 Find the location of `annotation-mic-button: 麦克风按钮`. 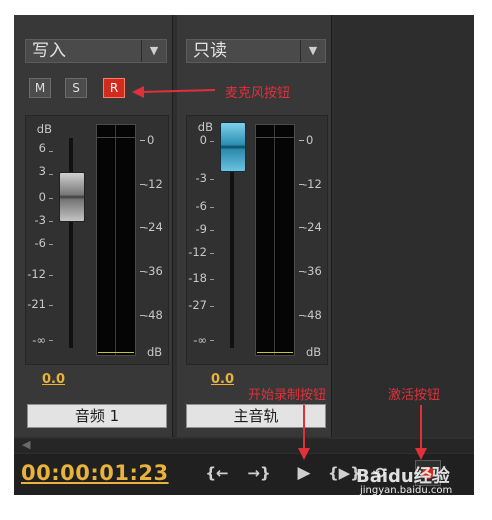

annotation-mic-button: 麦克风按钮 is located at coordinates (258, 93).